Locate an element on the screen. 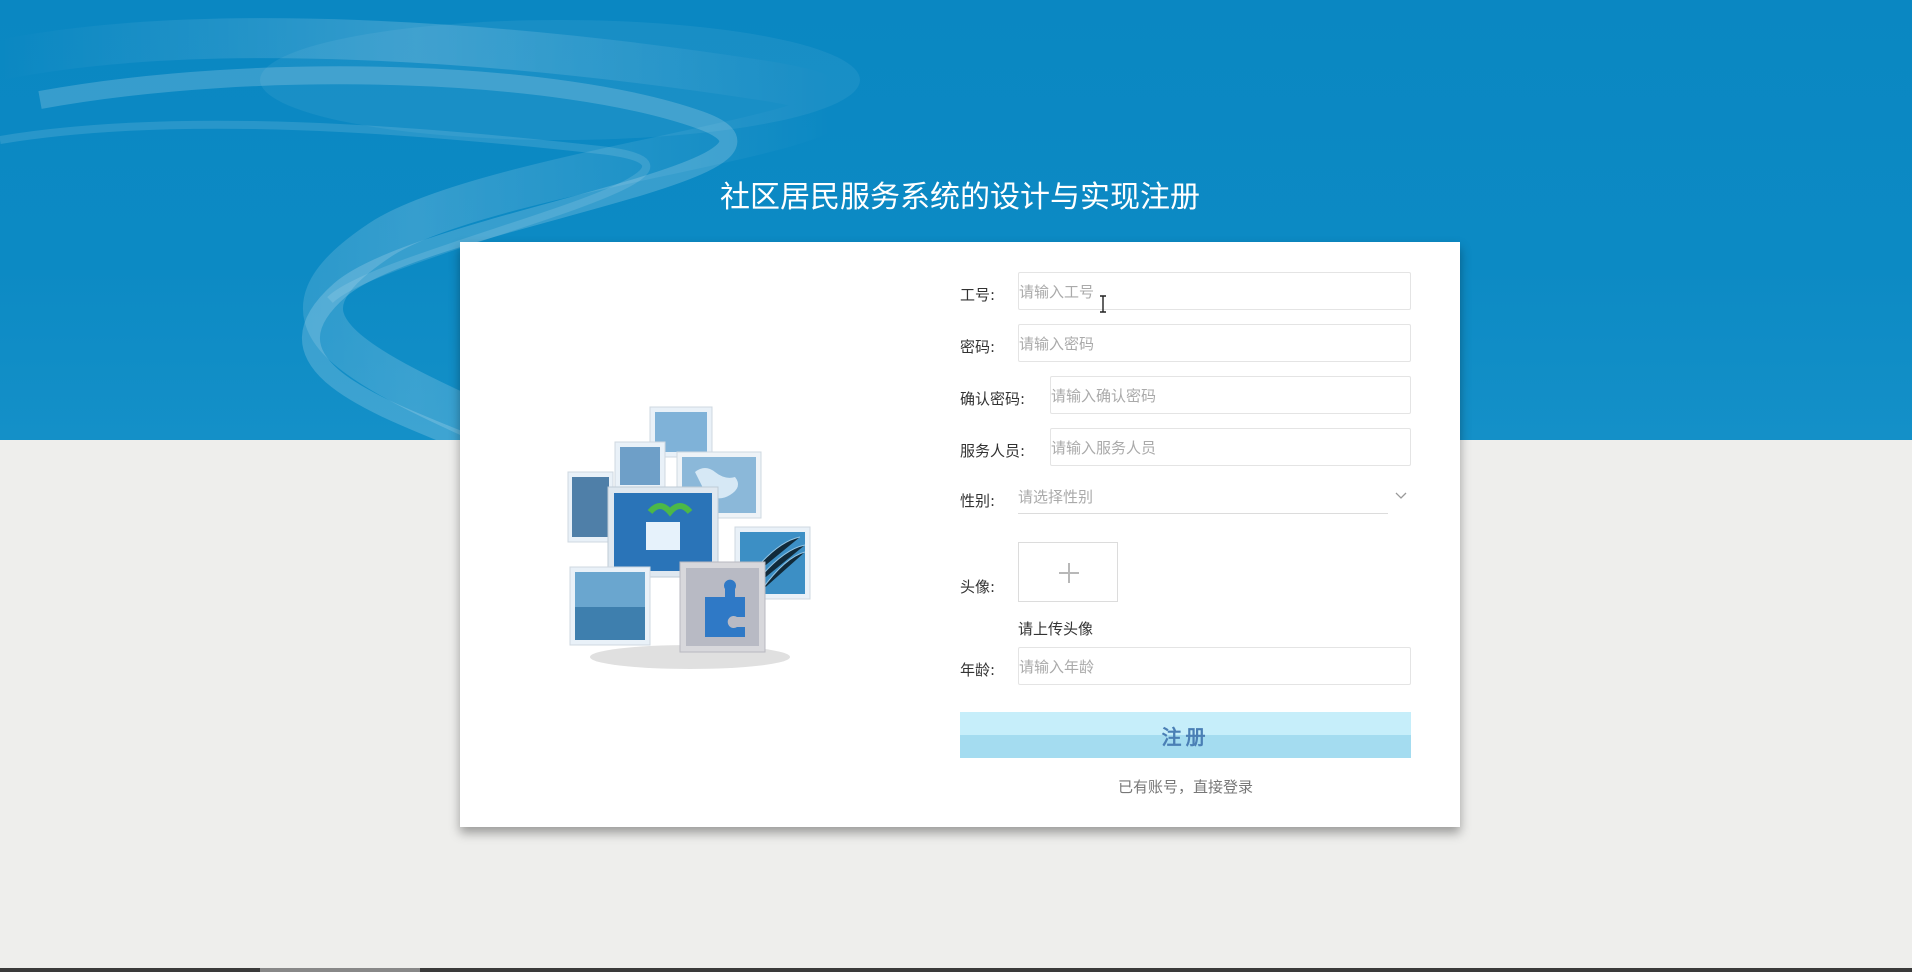 This screenshot has height=972, width=1912. service-staff-input-wrapper is located at coordinates (1230, 447).